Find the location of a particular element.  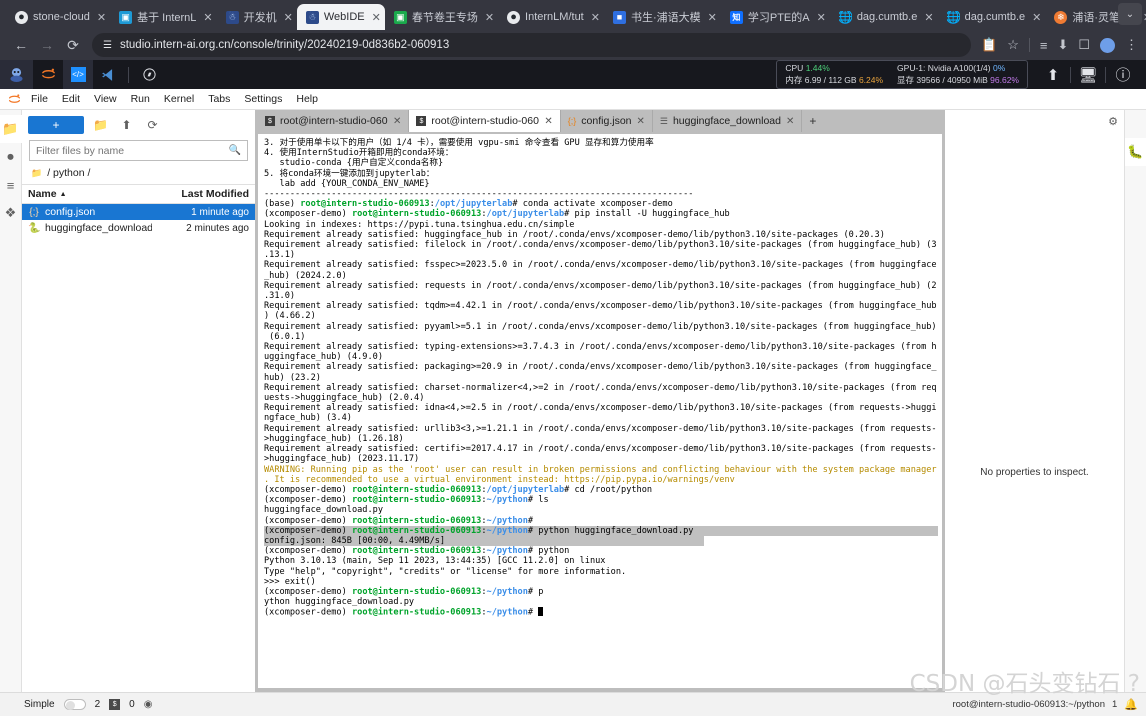

status-bar-right: root@intern-studio-060913:~/python 1 🔔 is located at coordinates (1049, 704).